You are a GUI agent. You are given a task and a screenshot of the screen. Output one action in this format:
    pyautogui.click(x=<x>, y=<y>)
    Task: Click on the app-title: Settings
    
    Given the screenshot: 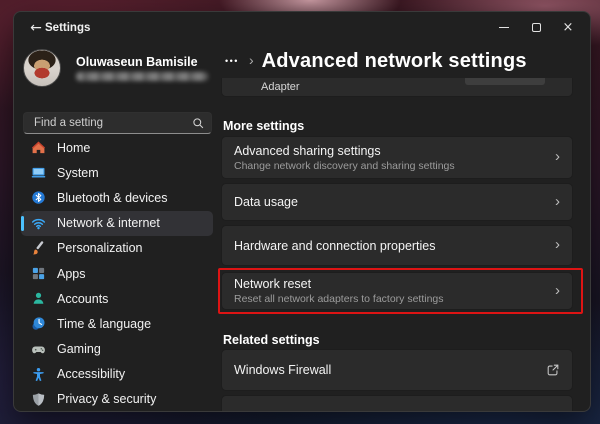 What is the action you would take?
    pyautogui.click(x=68, y=28)
    